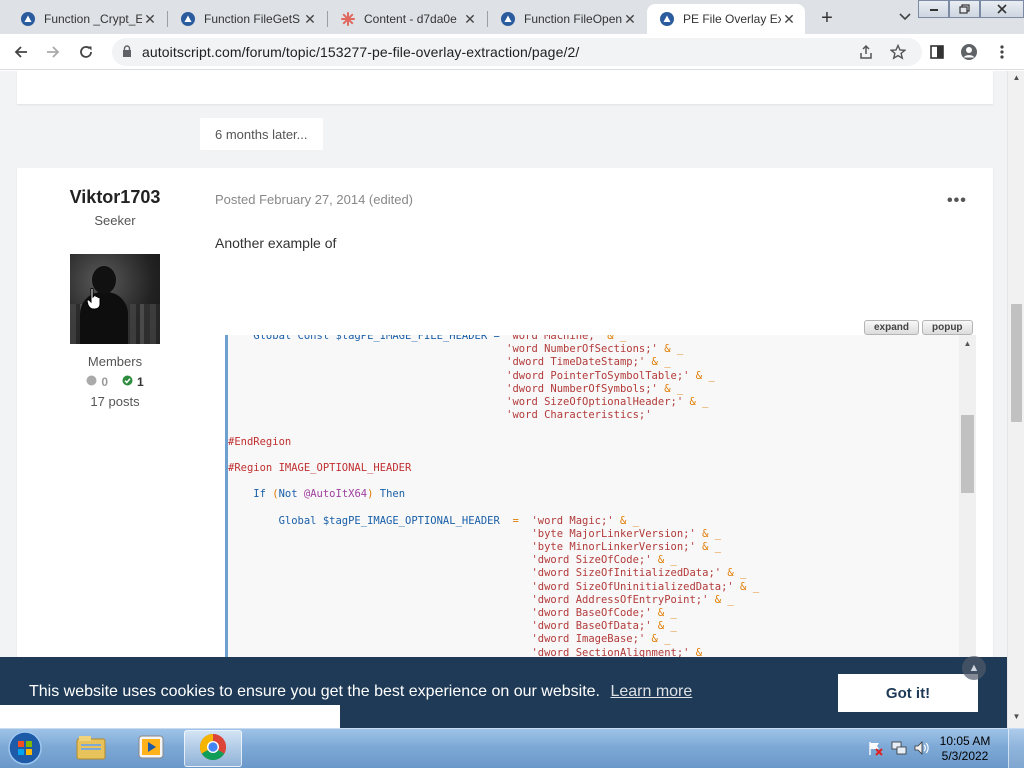 The height and width of the screenshot is (768, 1024). Describe the element at coordinates (964, 9) in the screenshot. I see `restore-icon` at that location.